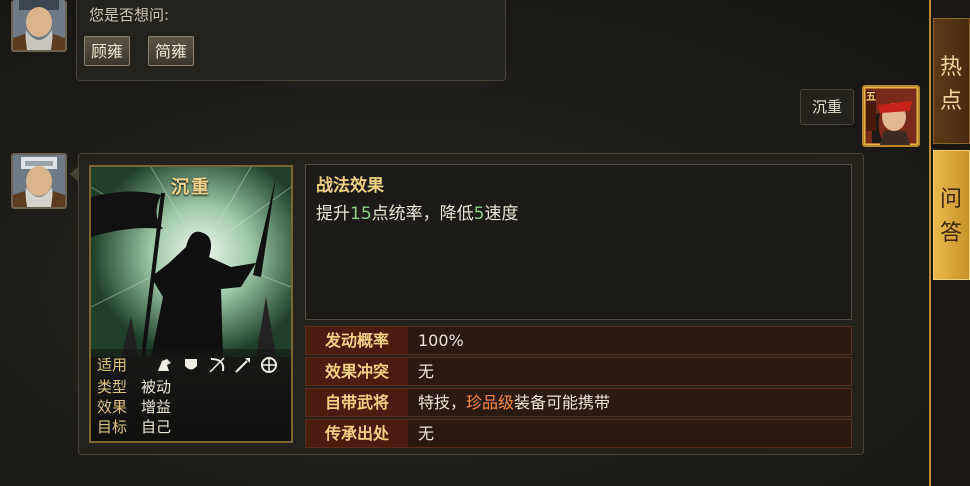  I want to click on advisor-avatar-top, so click(39, 26).